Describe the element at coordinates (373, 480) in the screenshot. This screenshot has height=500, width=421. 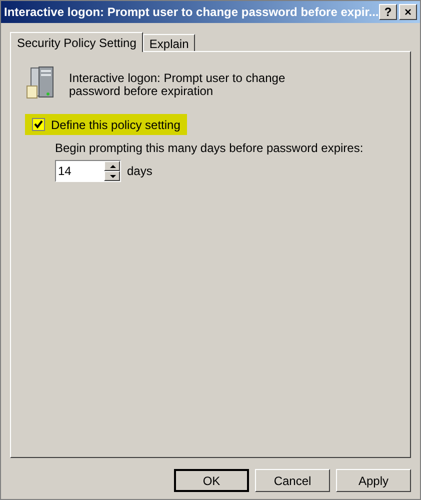
I see `dialog-button: Apply` at that location.